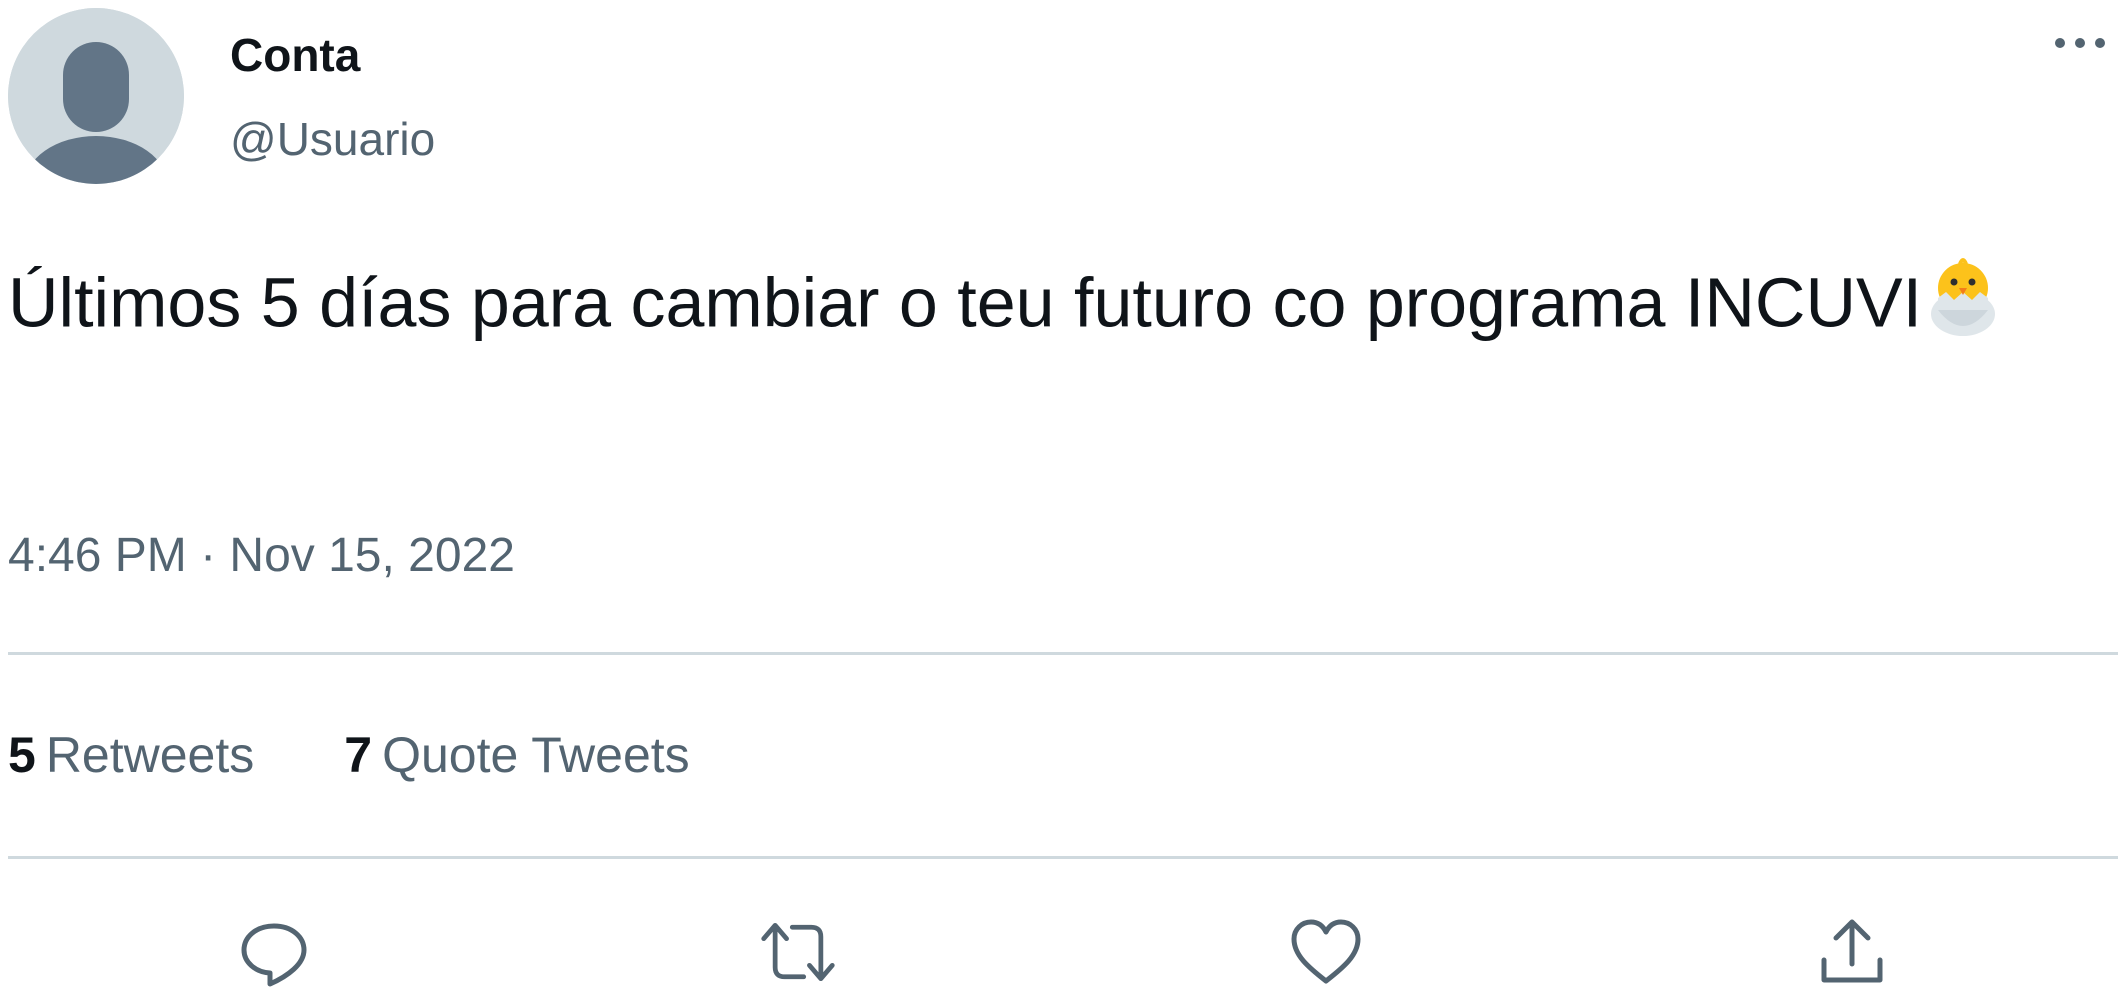 The width and height of the screenshot is (2125, 993). I want to click on default-profile-icon, so click(96, 96).